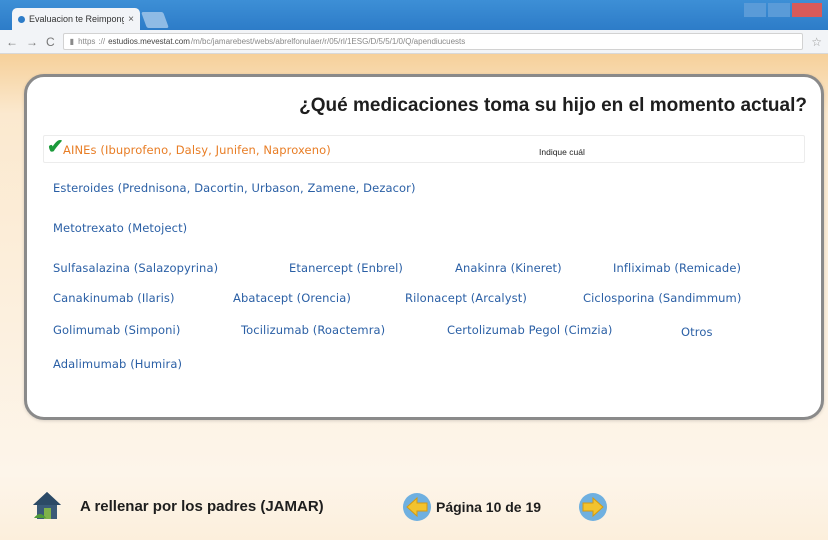  Describe the element at coordinates (779, 10) in the screenshot. I see `maximize-button` at that location.